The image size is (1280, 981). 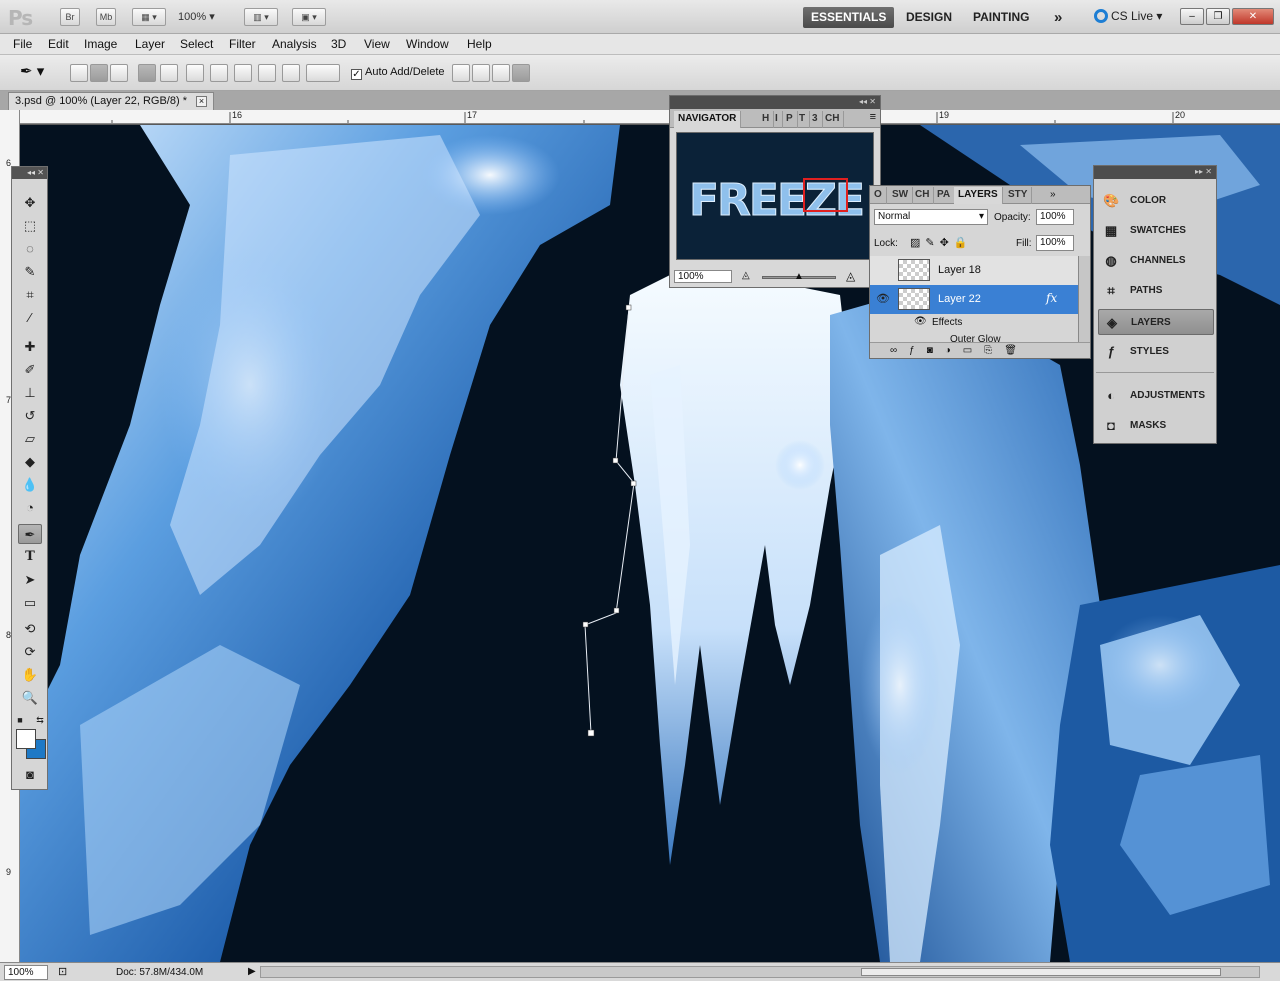 I want to click on layers-scrollbar, so click(x=1084, y=299).